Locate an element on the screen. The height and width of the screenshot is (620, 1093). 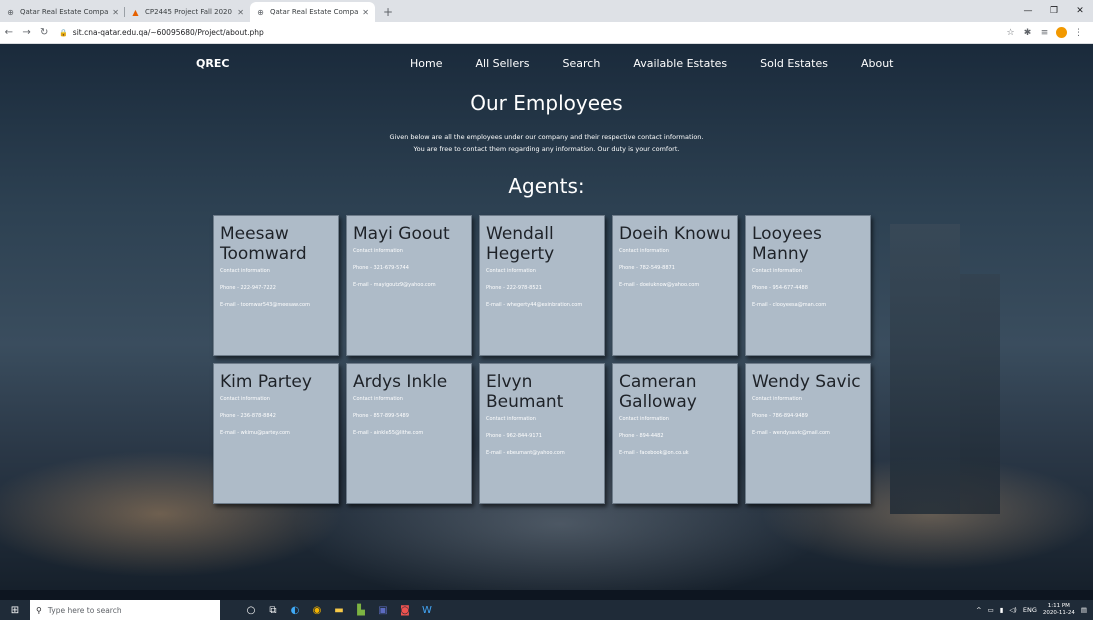
agent-phone: Phone - 894-4482 is located at coordinates (641, 436).